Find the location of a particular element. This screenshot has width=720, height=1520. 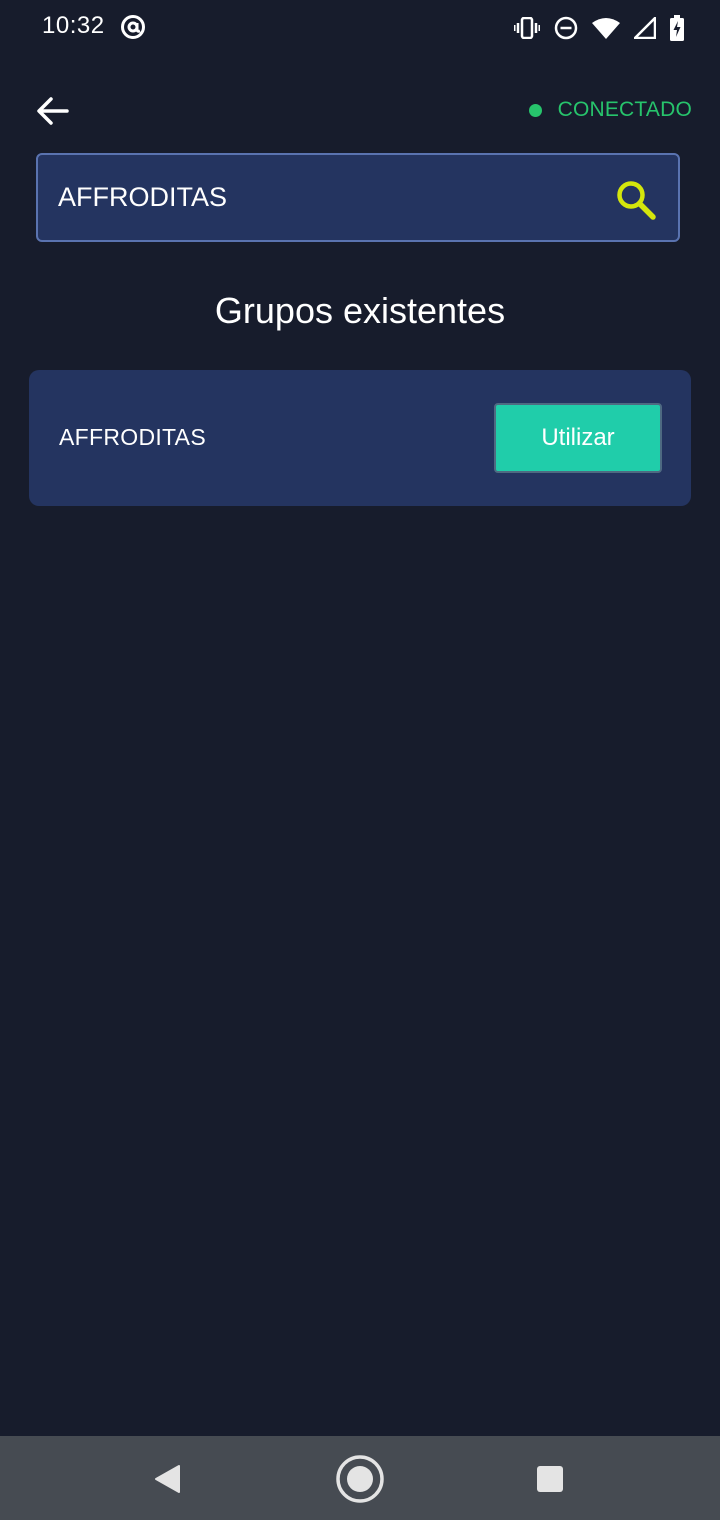

nav-recents-button is located at coordinates (550, 1479).